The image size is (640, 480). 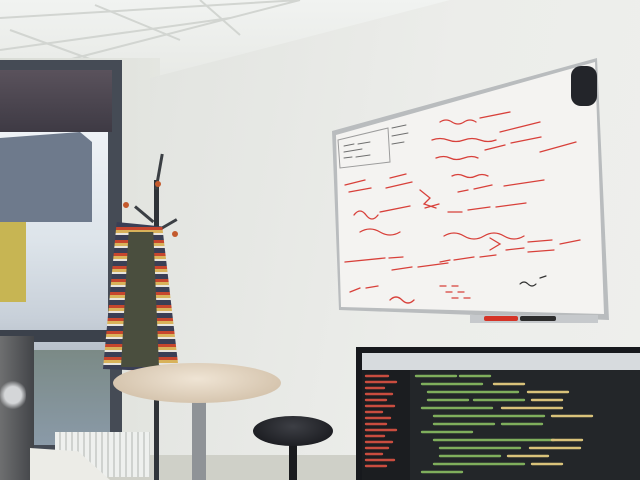 What do you see at coordinates (538, 318) in the screenshot?
I see `black-marker` at bounding box center [538, 318].